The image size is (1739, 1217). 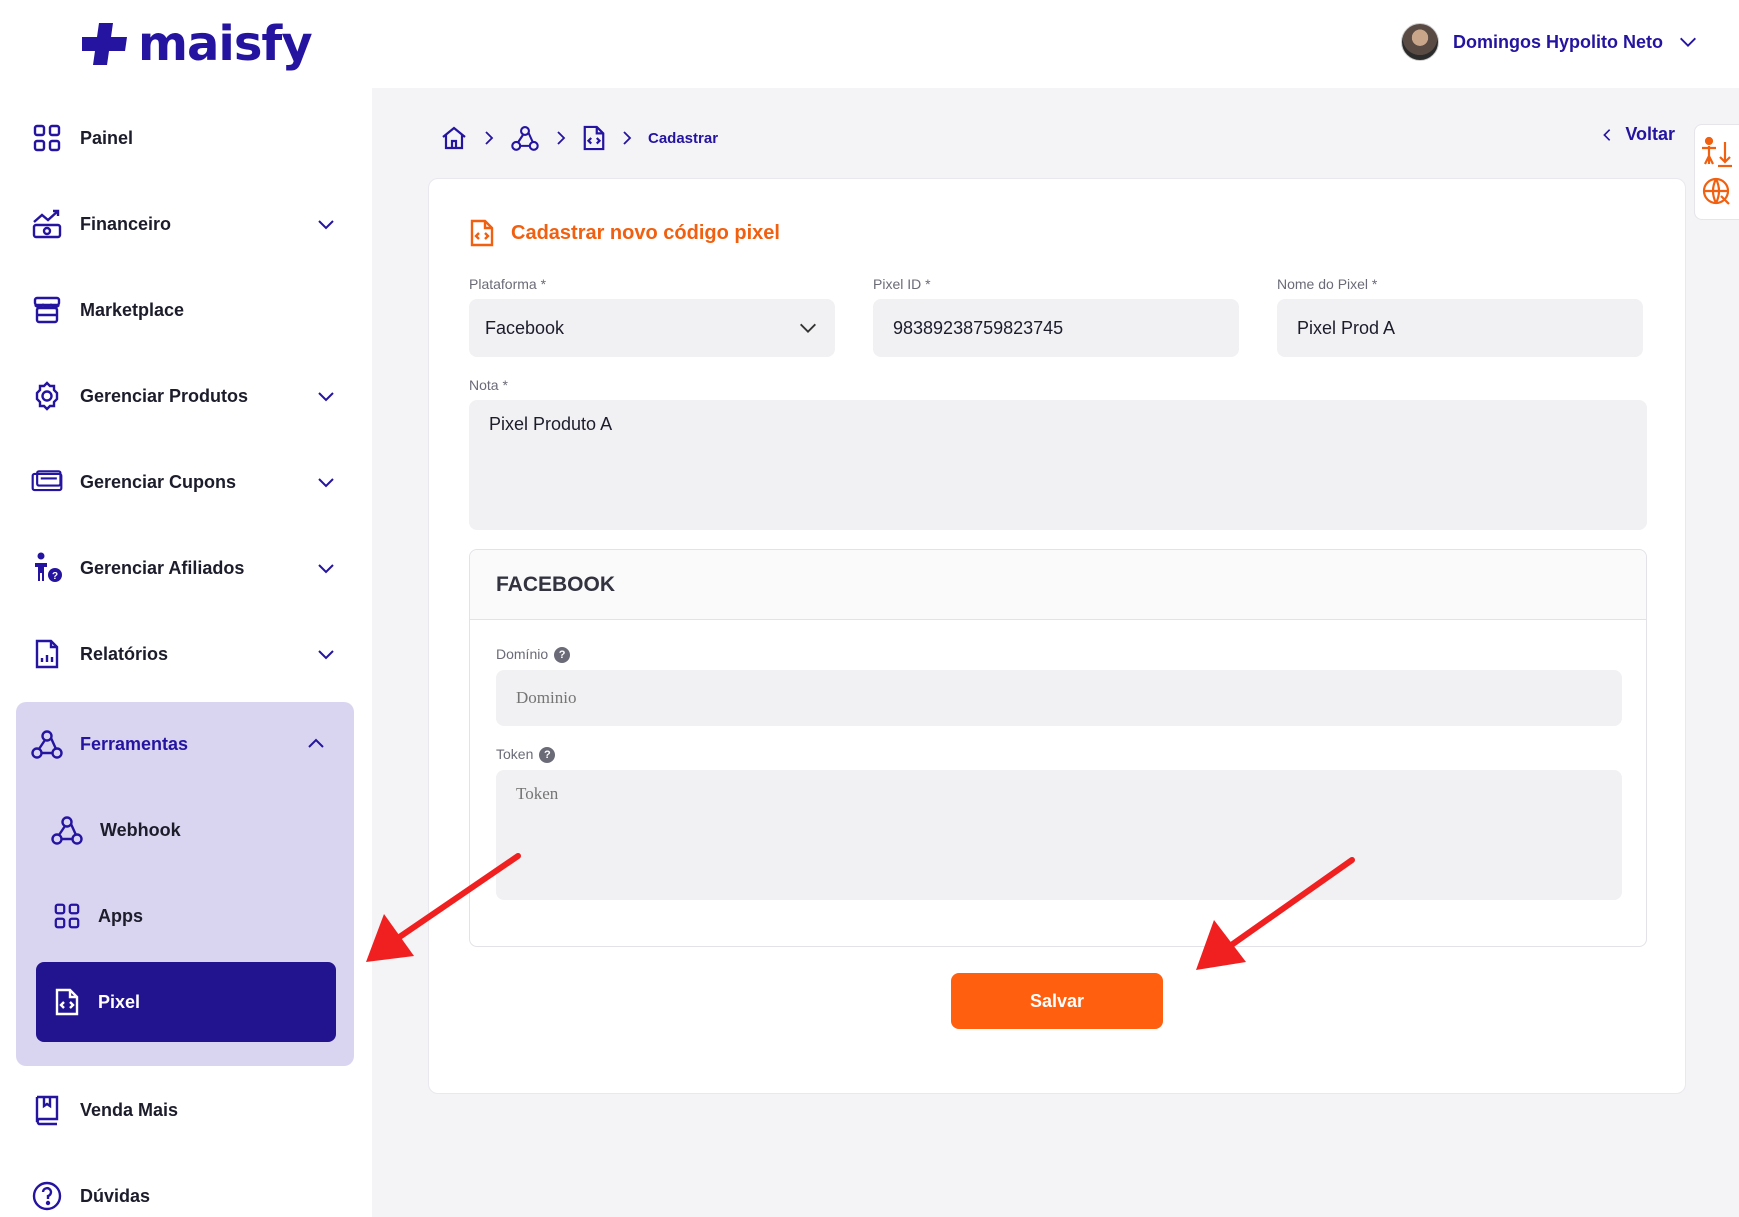 What do you see at coordinates (515, 754) in the screenshot?
I see `token-label-text: Token` at bounding box center [515, 754].